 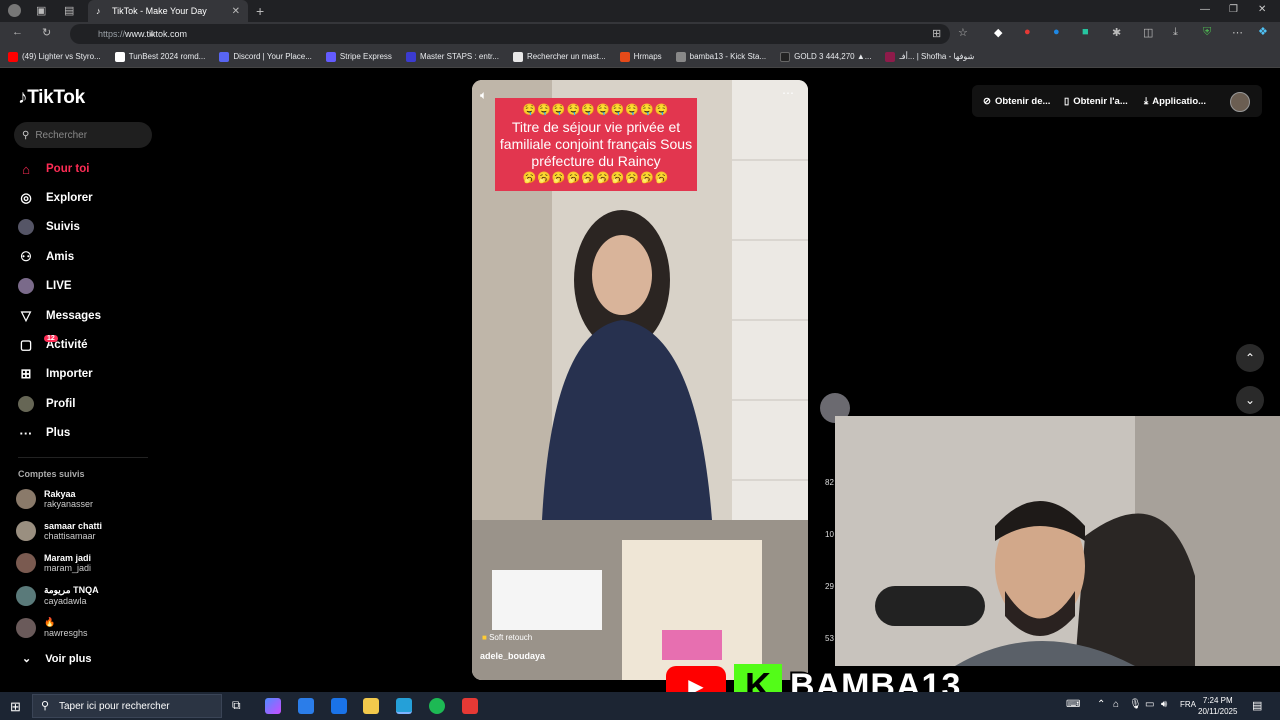 What do you see at coordinates (1240, 102) in the screenshot?
I see `user-avatar` at bounding box center [1240, 102].